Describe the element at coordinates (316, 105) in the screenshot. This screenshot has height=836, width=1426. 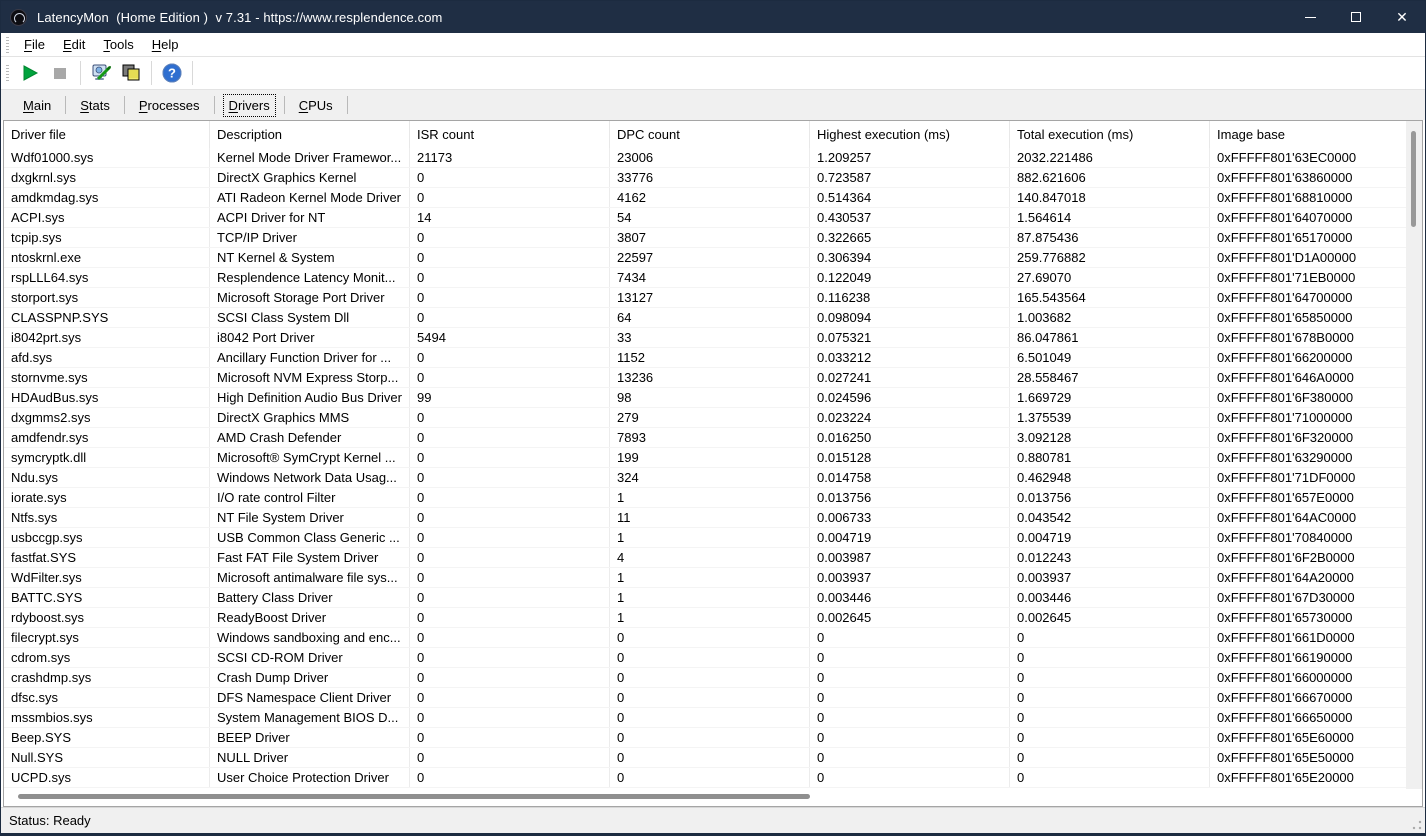
I see `tab-cpus: CPUs` at that location.